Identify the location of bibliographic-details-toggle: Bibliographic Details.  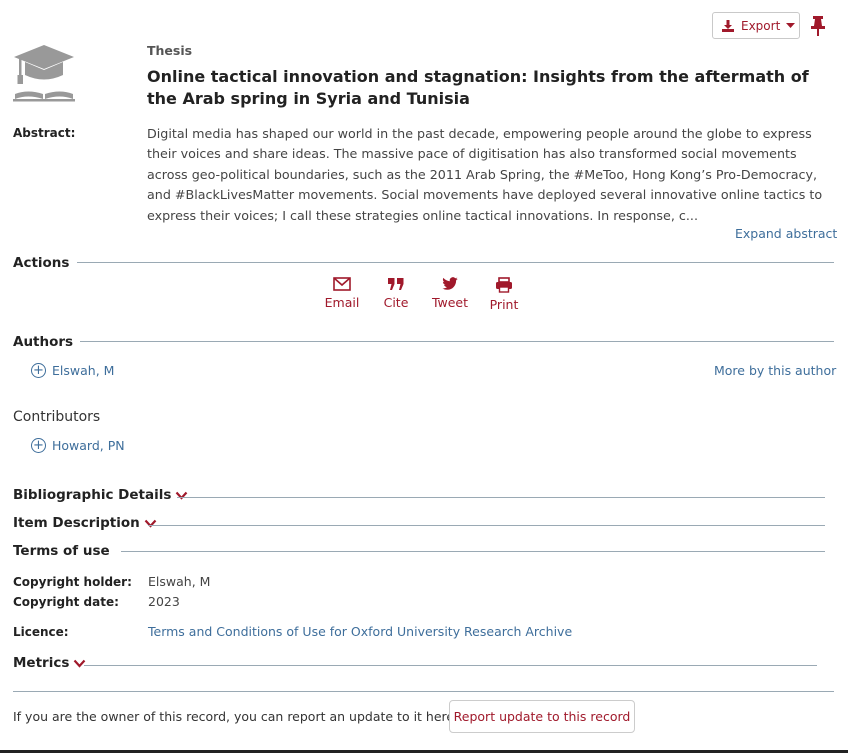
(100, 495).